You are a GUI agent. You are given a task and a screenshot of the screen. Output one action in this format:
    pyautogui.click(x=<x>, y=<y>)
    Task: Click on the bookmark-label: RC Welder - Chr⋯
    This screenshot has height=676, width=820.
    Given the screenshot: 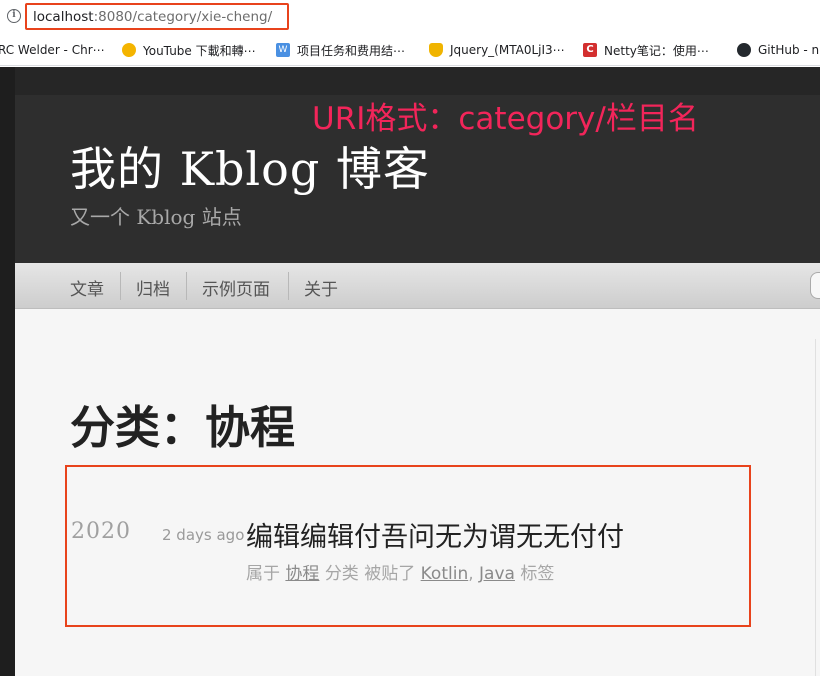 What is the action you would take?
    pyautogui.click(x=52, y=50)
    